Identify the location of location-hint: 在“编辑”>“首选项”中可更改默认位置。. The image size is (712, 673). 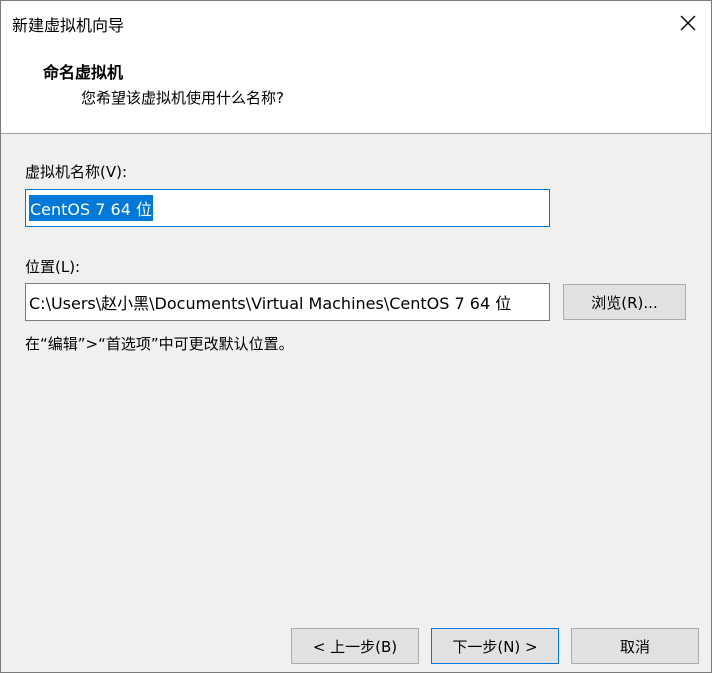
(159, 344).